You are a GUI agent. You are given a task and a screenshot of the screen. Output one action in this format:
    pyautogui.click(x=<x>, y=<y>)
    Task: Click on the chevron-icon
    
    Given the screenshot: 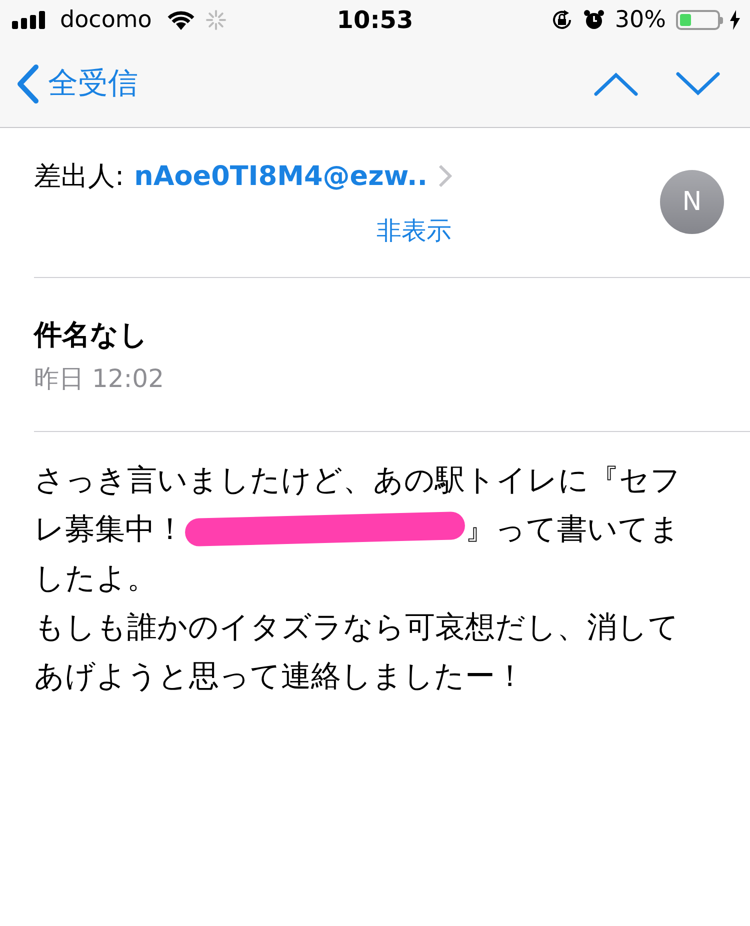 What is the action you would take?
    pyautogui.click(x=445, y=176)
    